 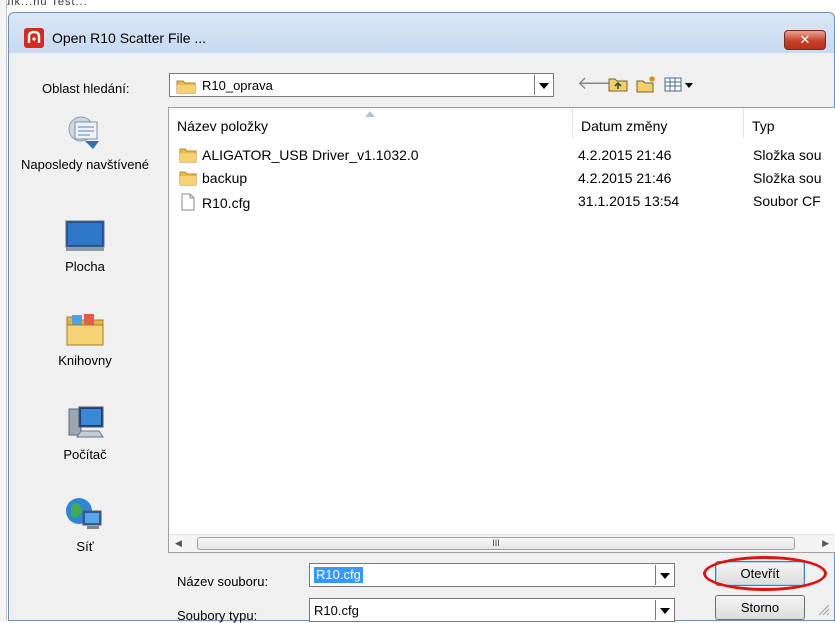 I want to click on new-folder-icon, so click(x=646, y=84).